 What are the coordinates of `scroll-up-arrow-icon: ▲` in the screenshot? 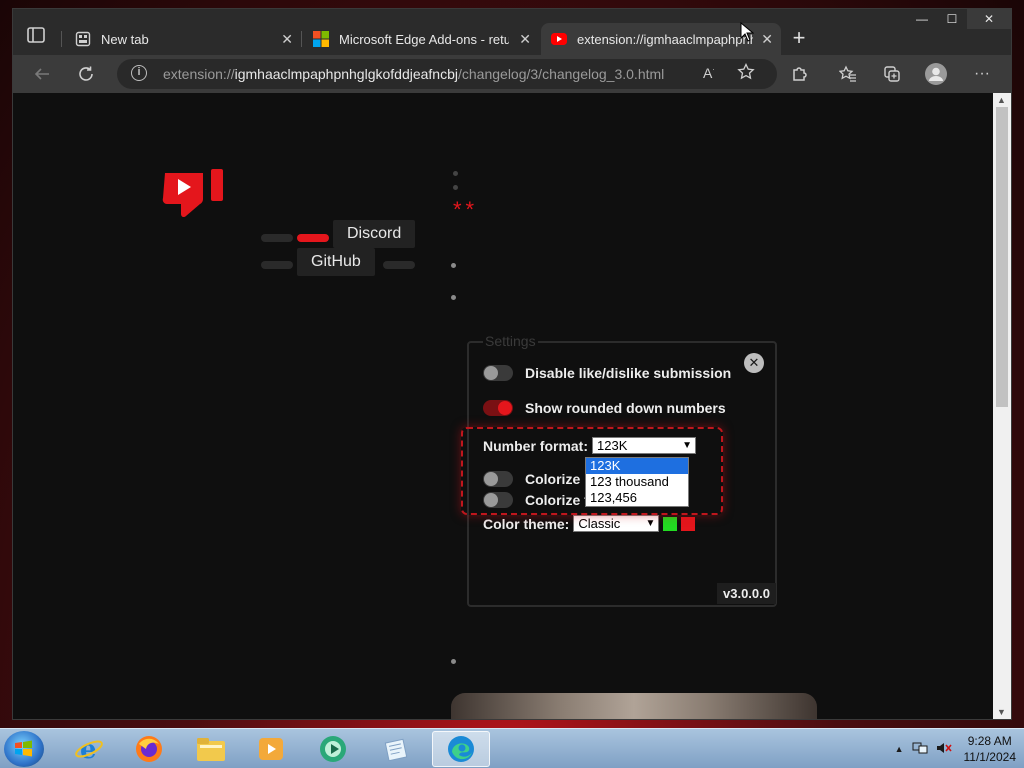 It's located at (1001, 100).